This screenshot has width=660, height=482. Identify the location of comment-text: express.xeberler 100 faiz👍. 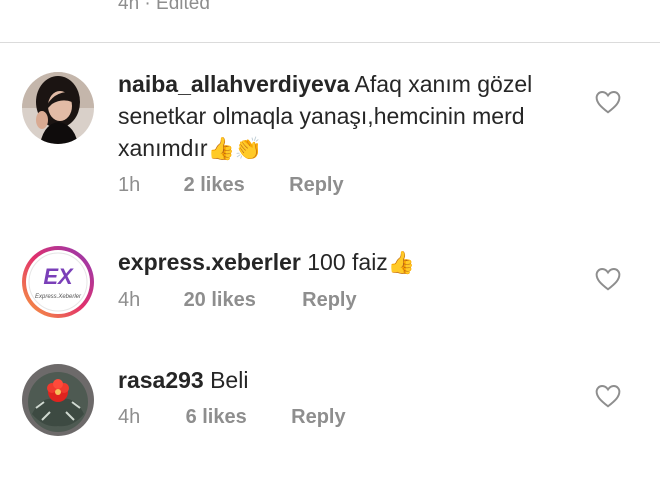
(353, 262).